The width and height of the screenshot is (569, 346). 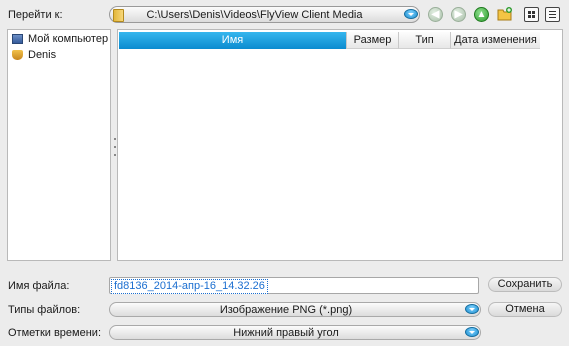 What do you see at coordinates (59, 145) in the screenshot?
I see `folder-tree: Мой компьютер Denis` at bounding box center [59, 145].